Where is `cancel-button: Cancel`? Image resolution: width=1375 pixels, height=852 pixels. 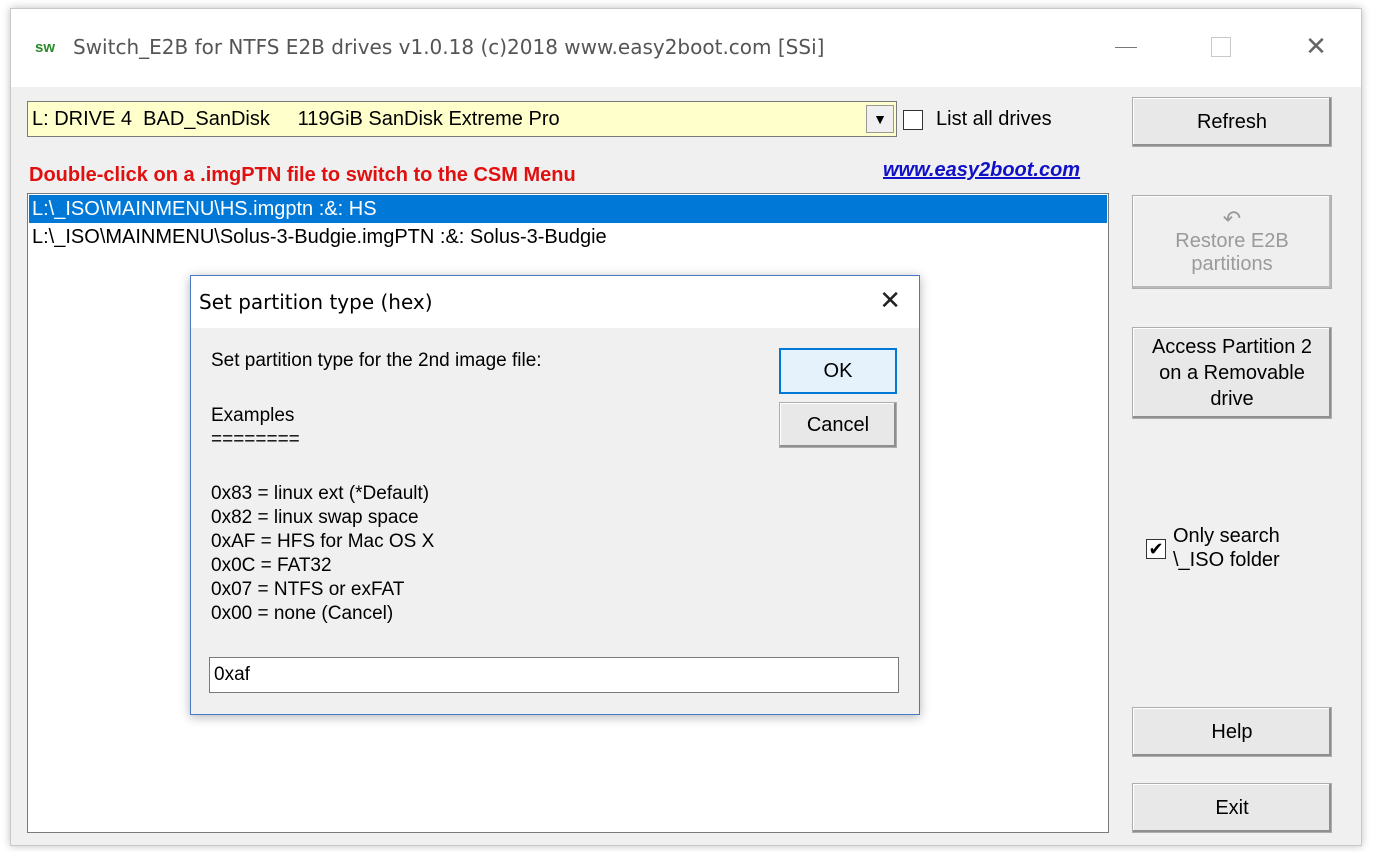
cancel-button: Cancel is located at coordinates (838, 425).